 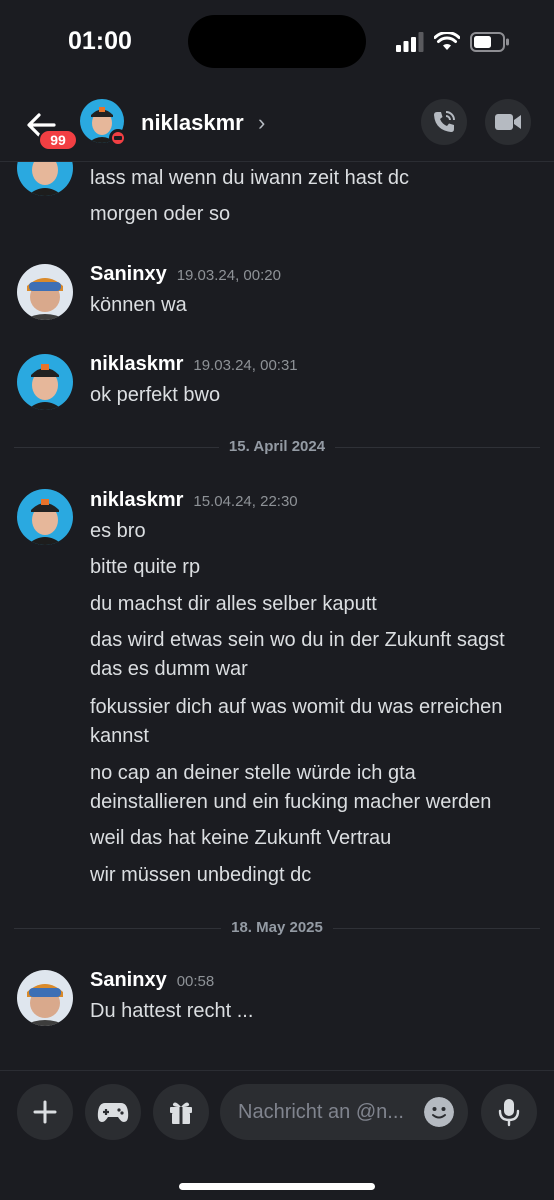 I want to click on message-text: das es dumm war, so click(x=169, y=669).